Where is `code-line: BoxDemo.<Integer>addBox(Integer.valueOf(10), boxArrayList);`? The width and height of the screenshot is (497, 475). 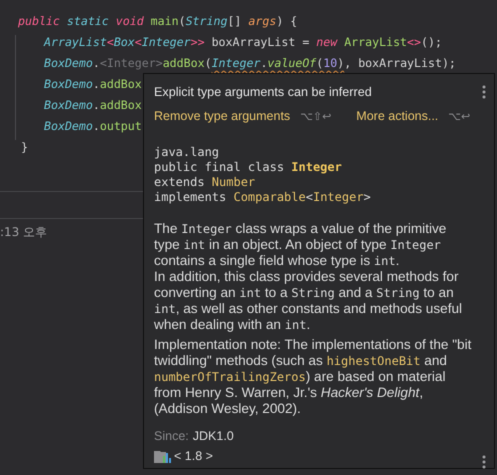 code-line: BoxDemo.<Integer>addBox(Integer.valueOf(10), boxArrayList); is located at coordinates (250, 64).